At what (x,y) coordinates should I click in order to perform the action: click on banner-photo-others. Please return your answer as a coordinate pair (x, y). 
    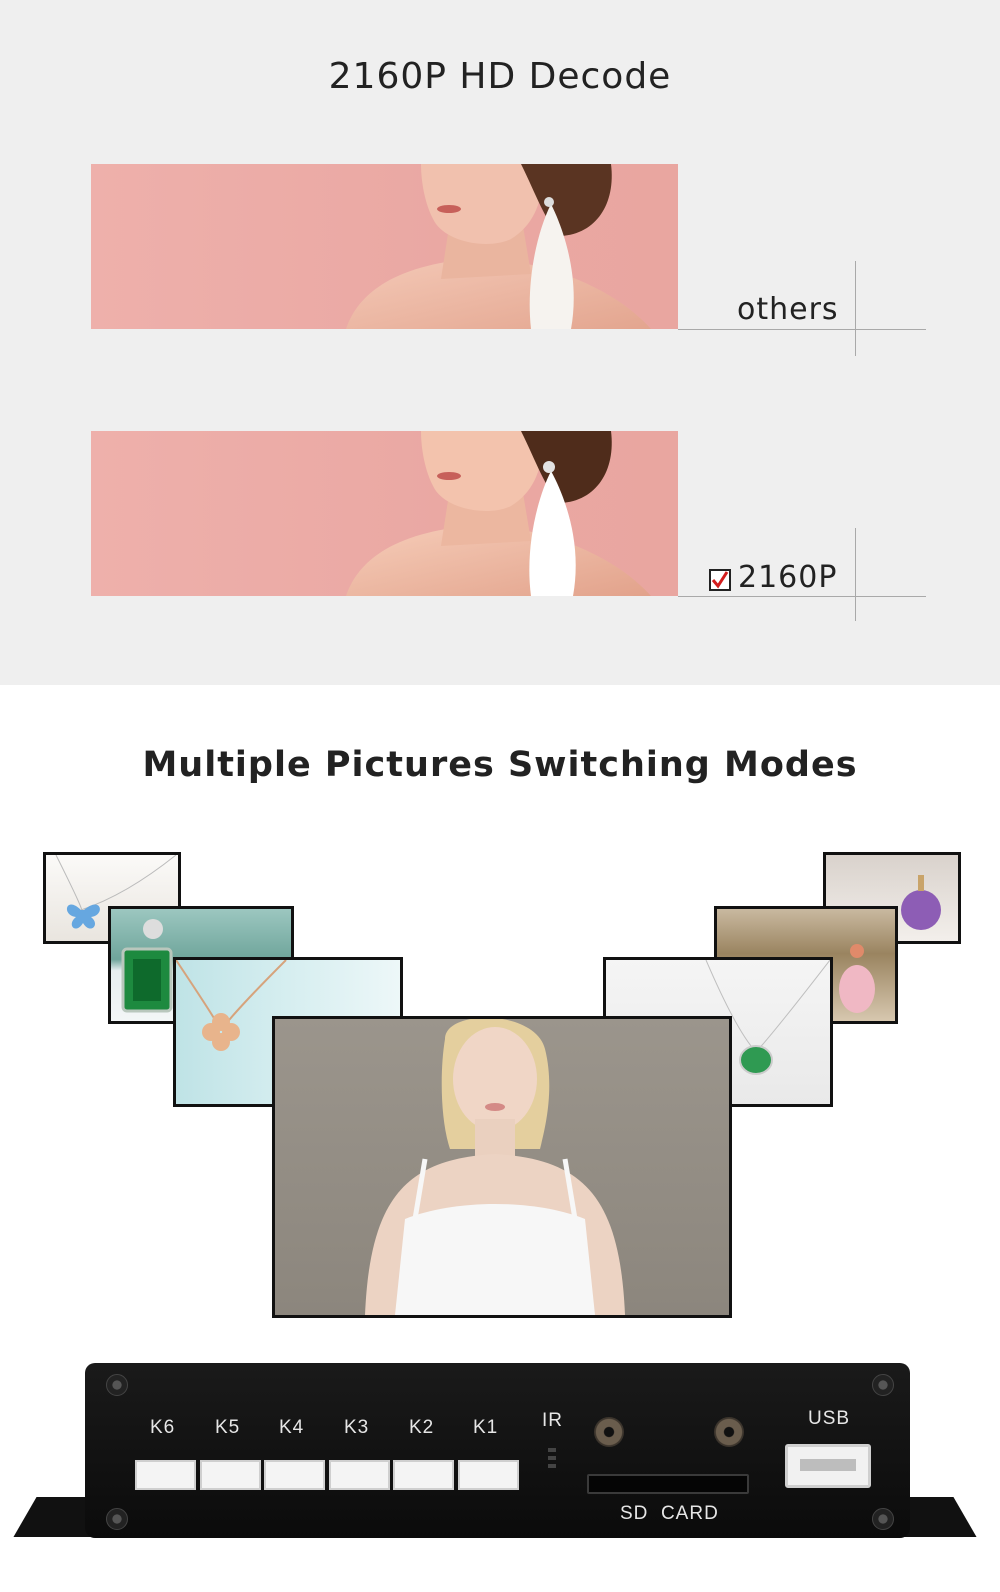
    Looking at the image, I should click on (384, 246).